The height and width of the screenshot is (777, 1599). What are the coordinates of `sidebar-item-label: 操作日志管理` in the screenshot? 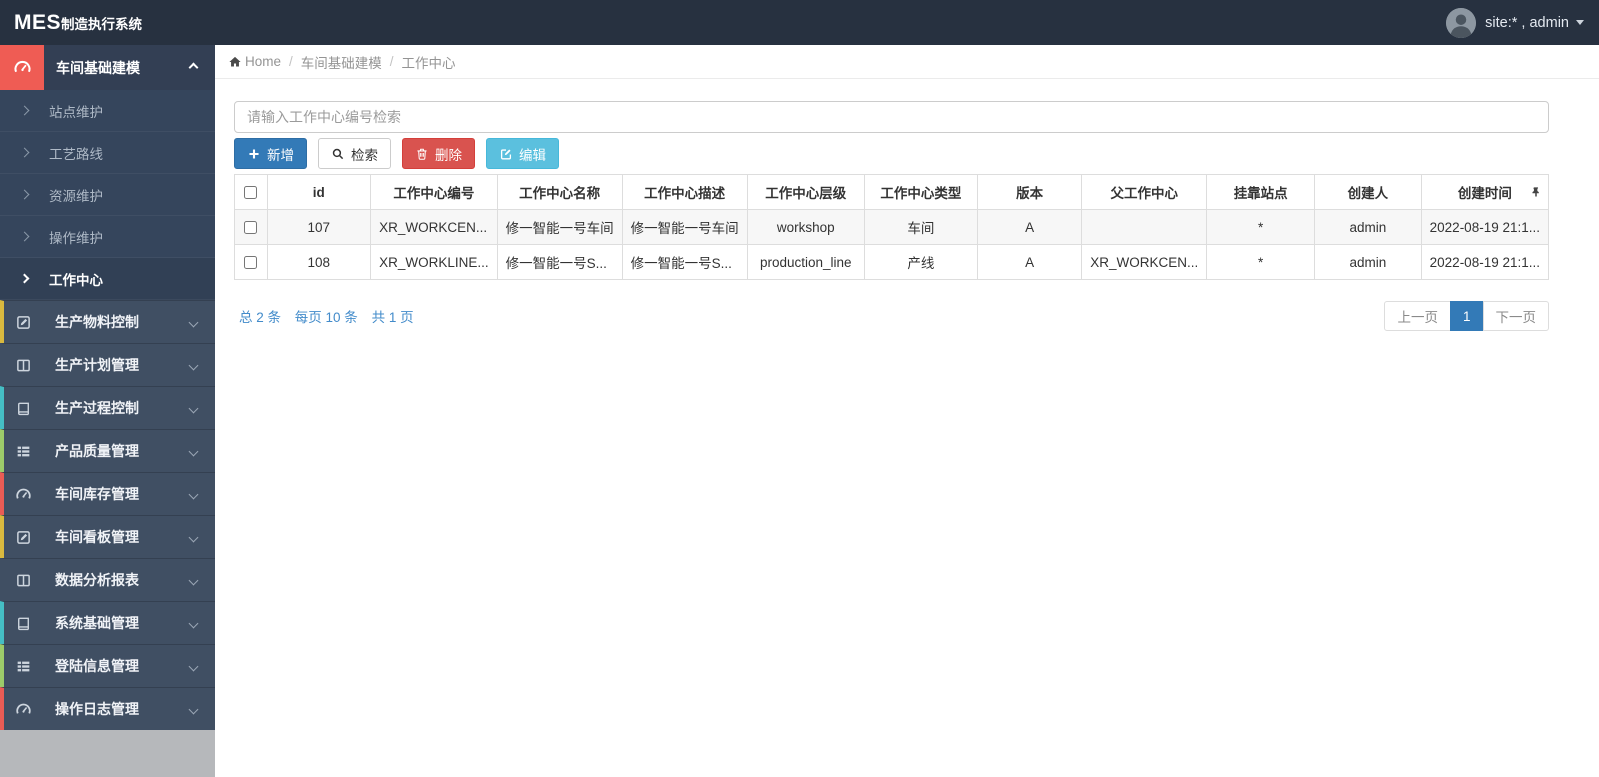 It's located at (97, 709).